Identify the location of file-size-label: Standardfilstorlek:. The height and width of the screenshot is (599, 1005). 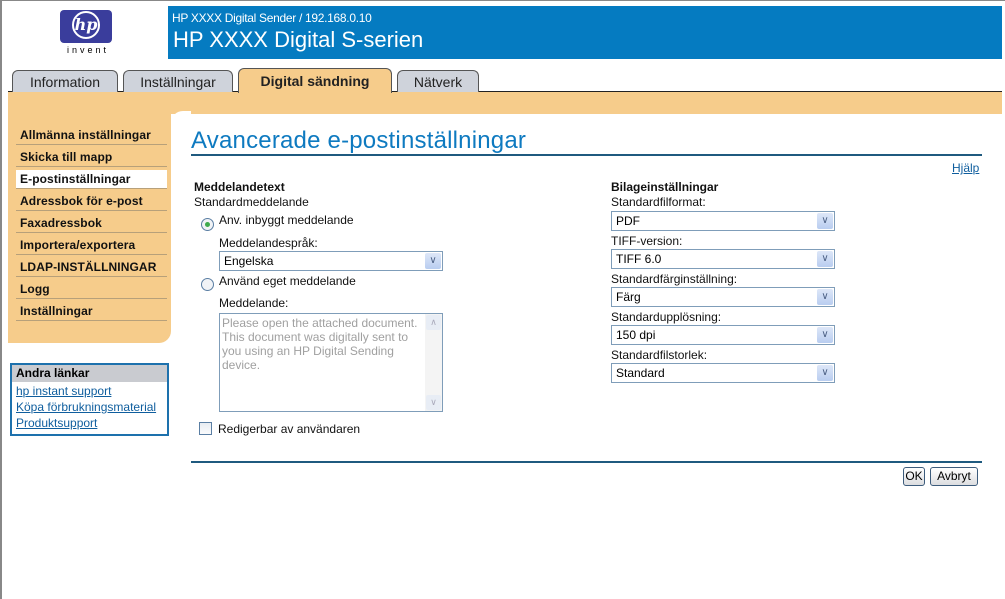
(659, 355).